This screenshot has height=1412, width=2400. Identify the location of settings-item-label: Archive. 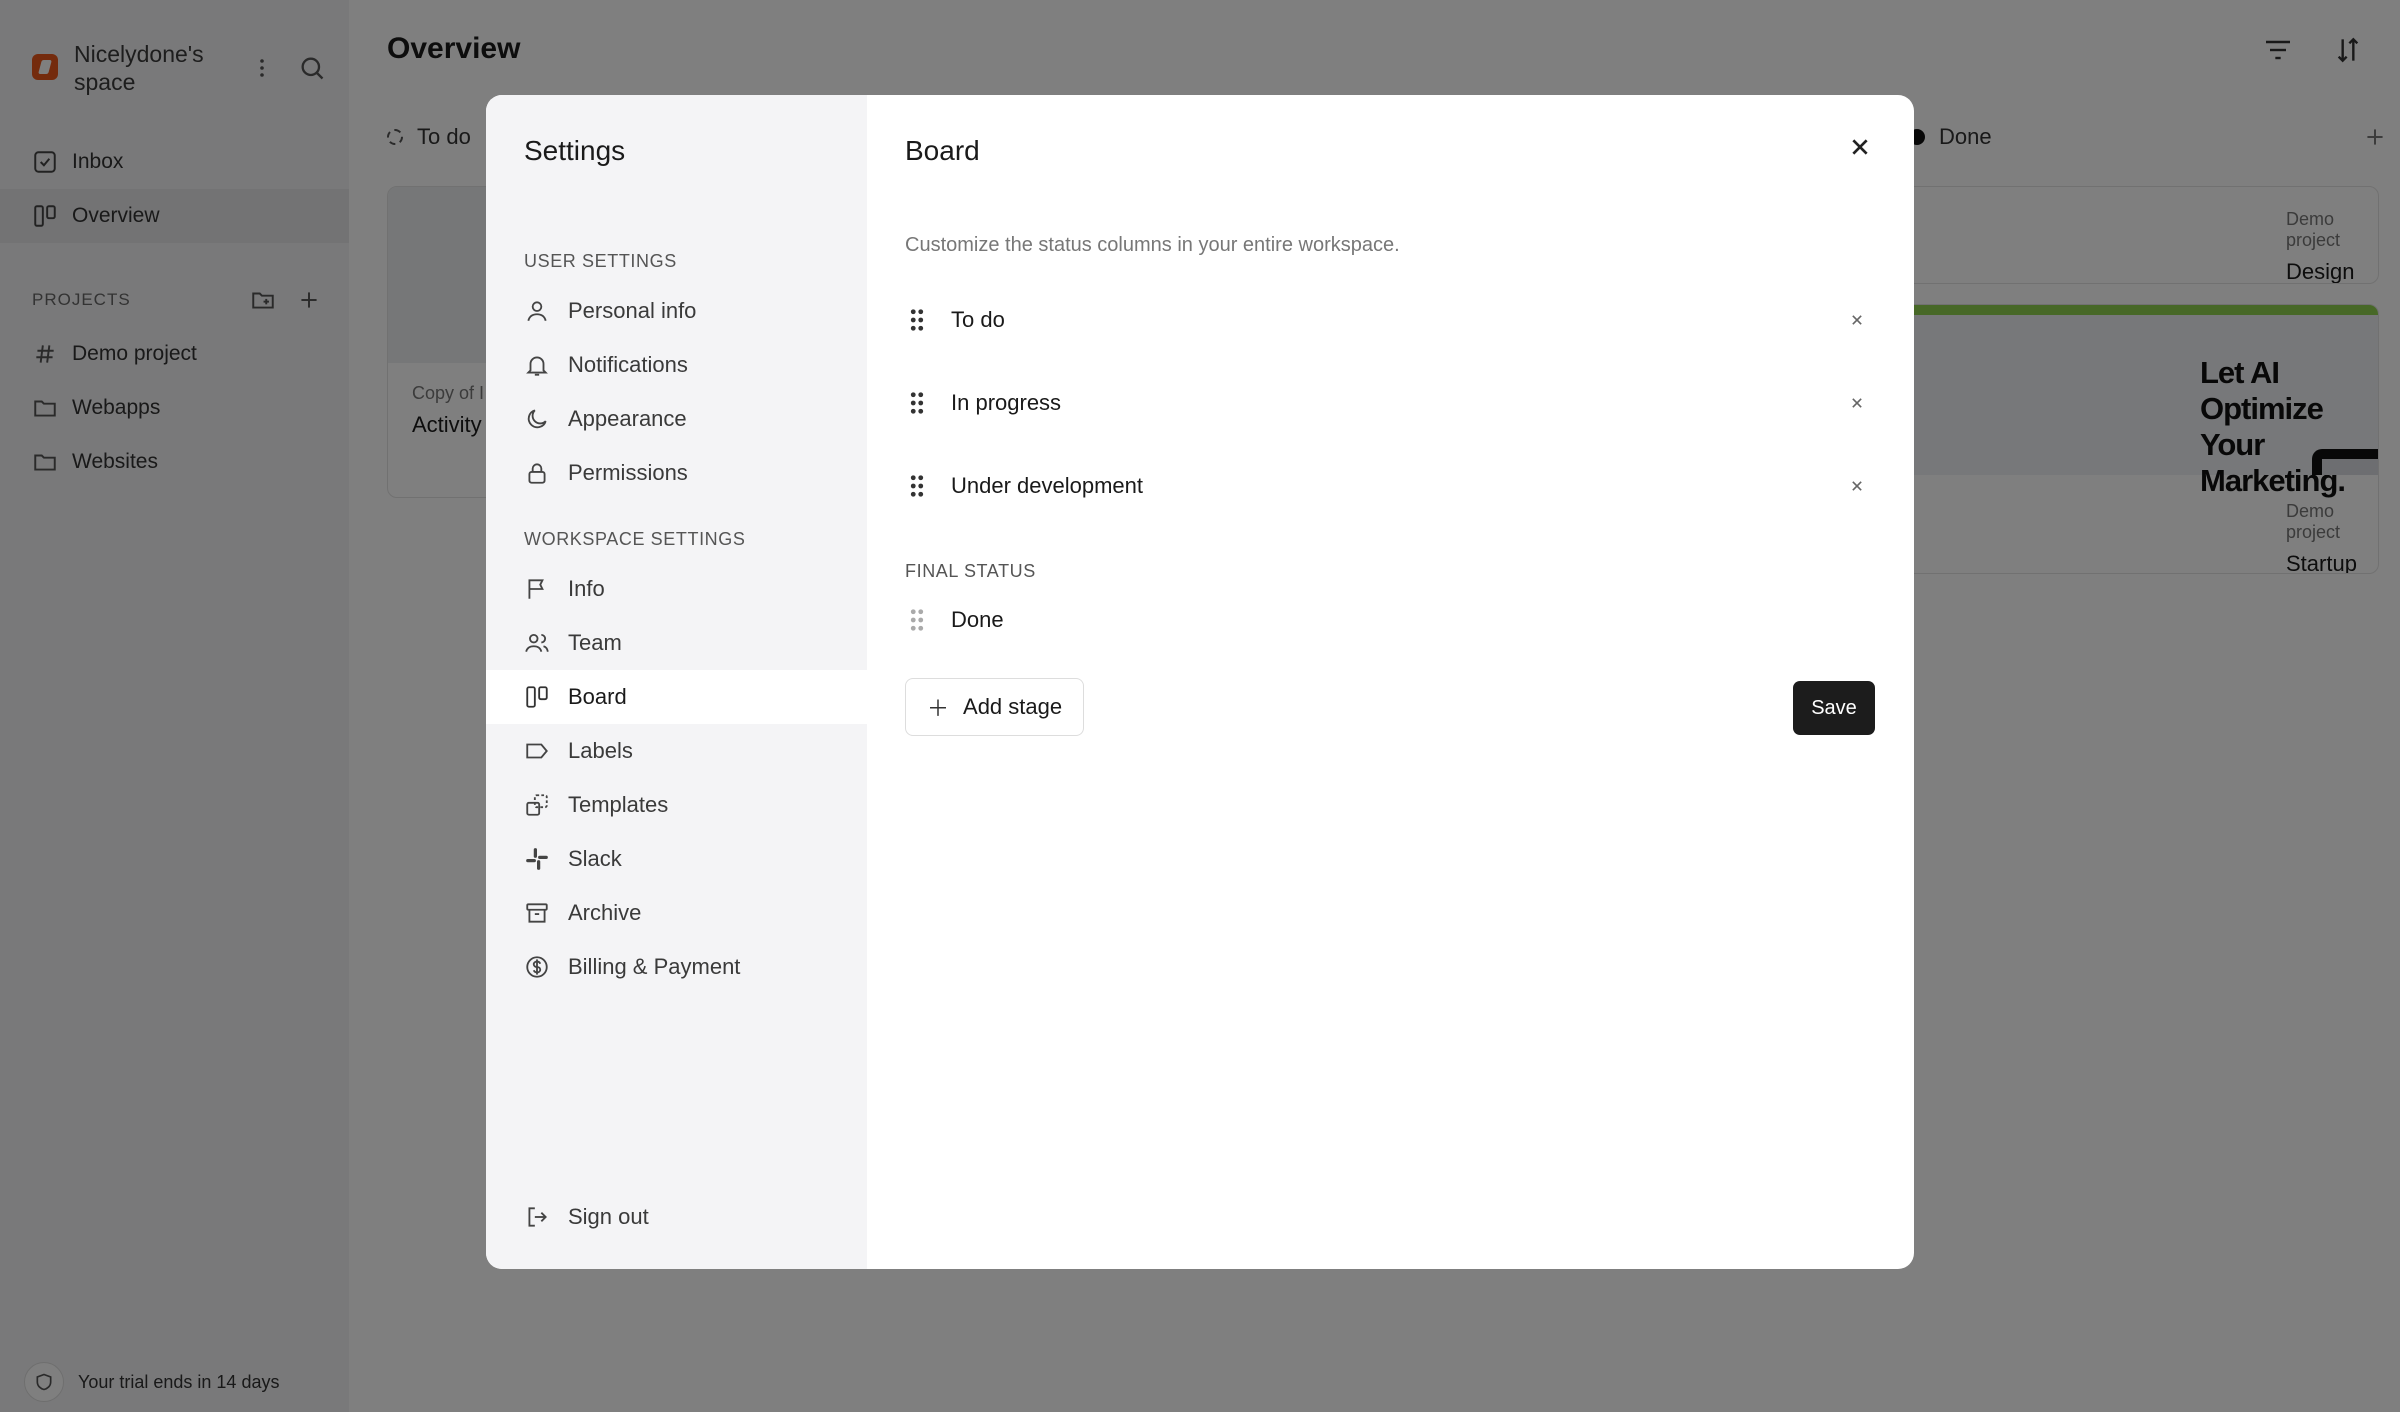
(605, 912).